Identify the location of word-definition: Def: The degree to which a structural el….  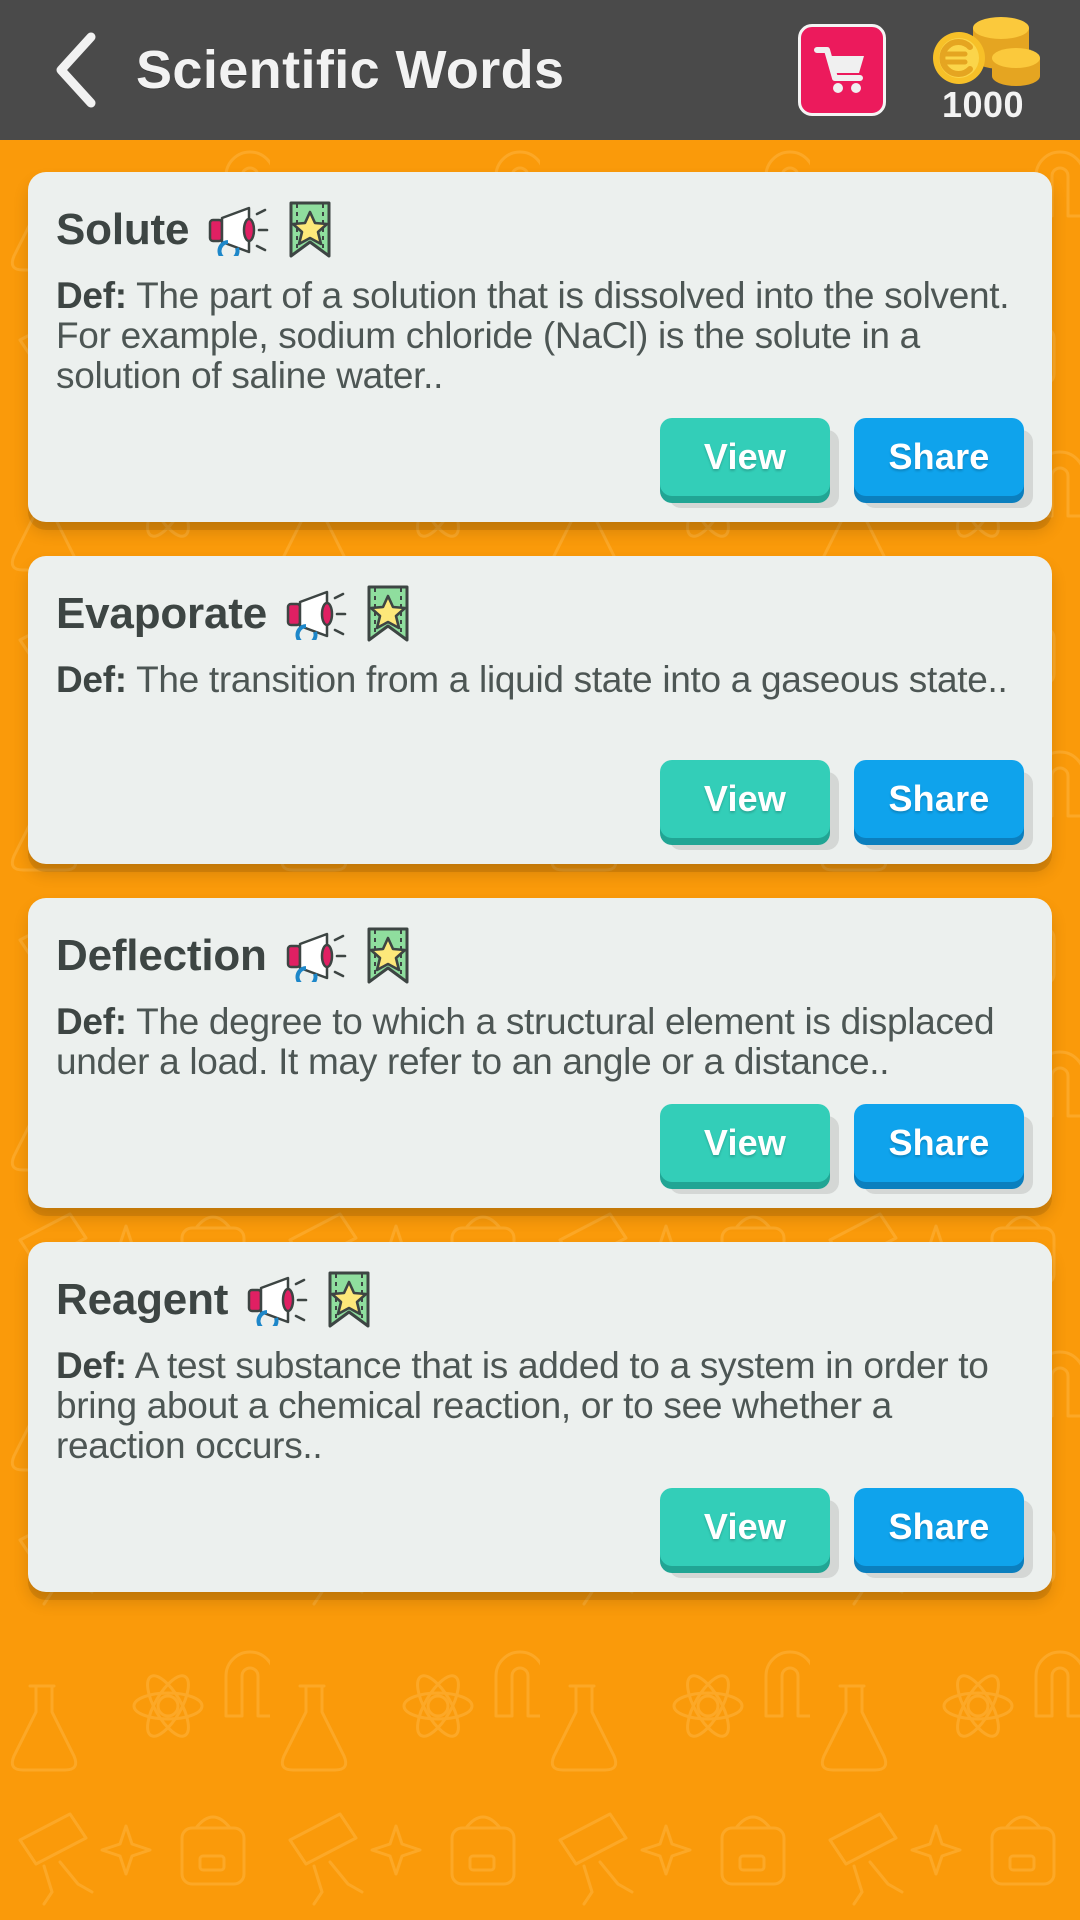
(540, 1041).